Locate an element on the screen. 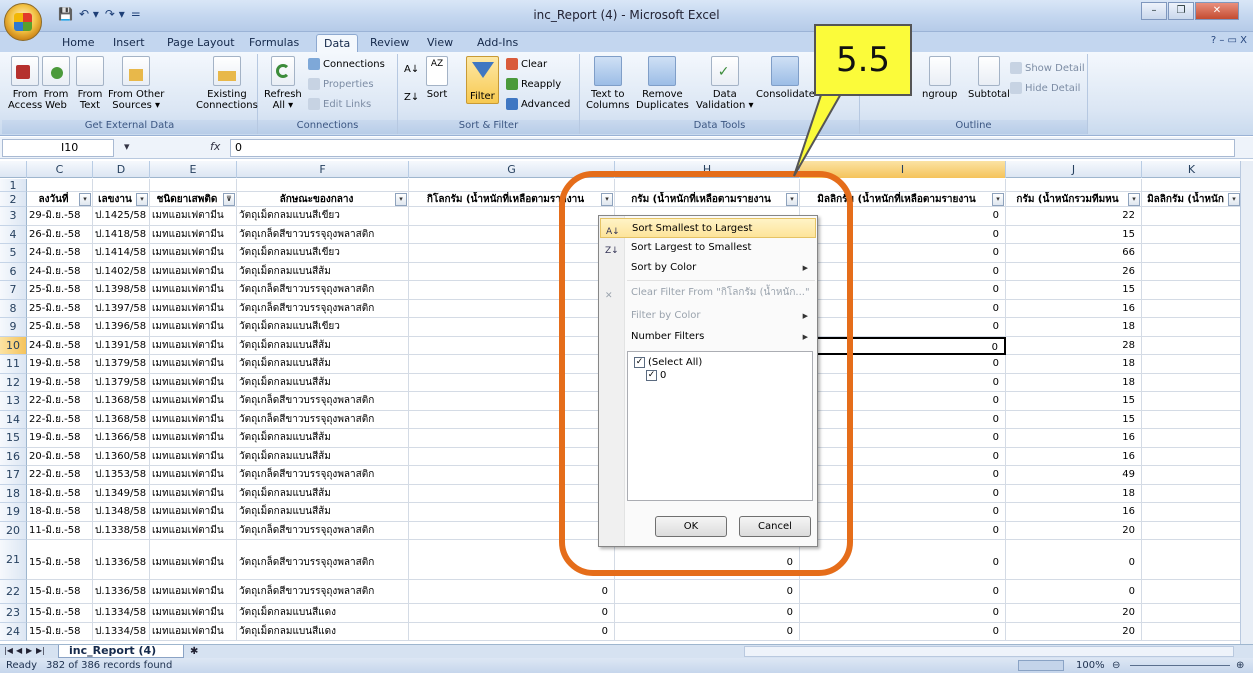  header-cell-e: ชนิดยาเสพติด ⊽ is located at coordinates (193, 199).